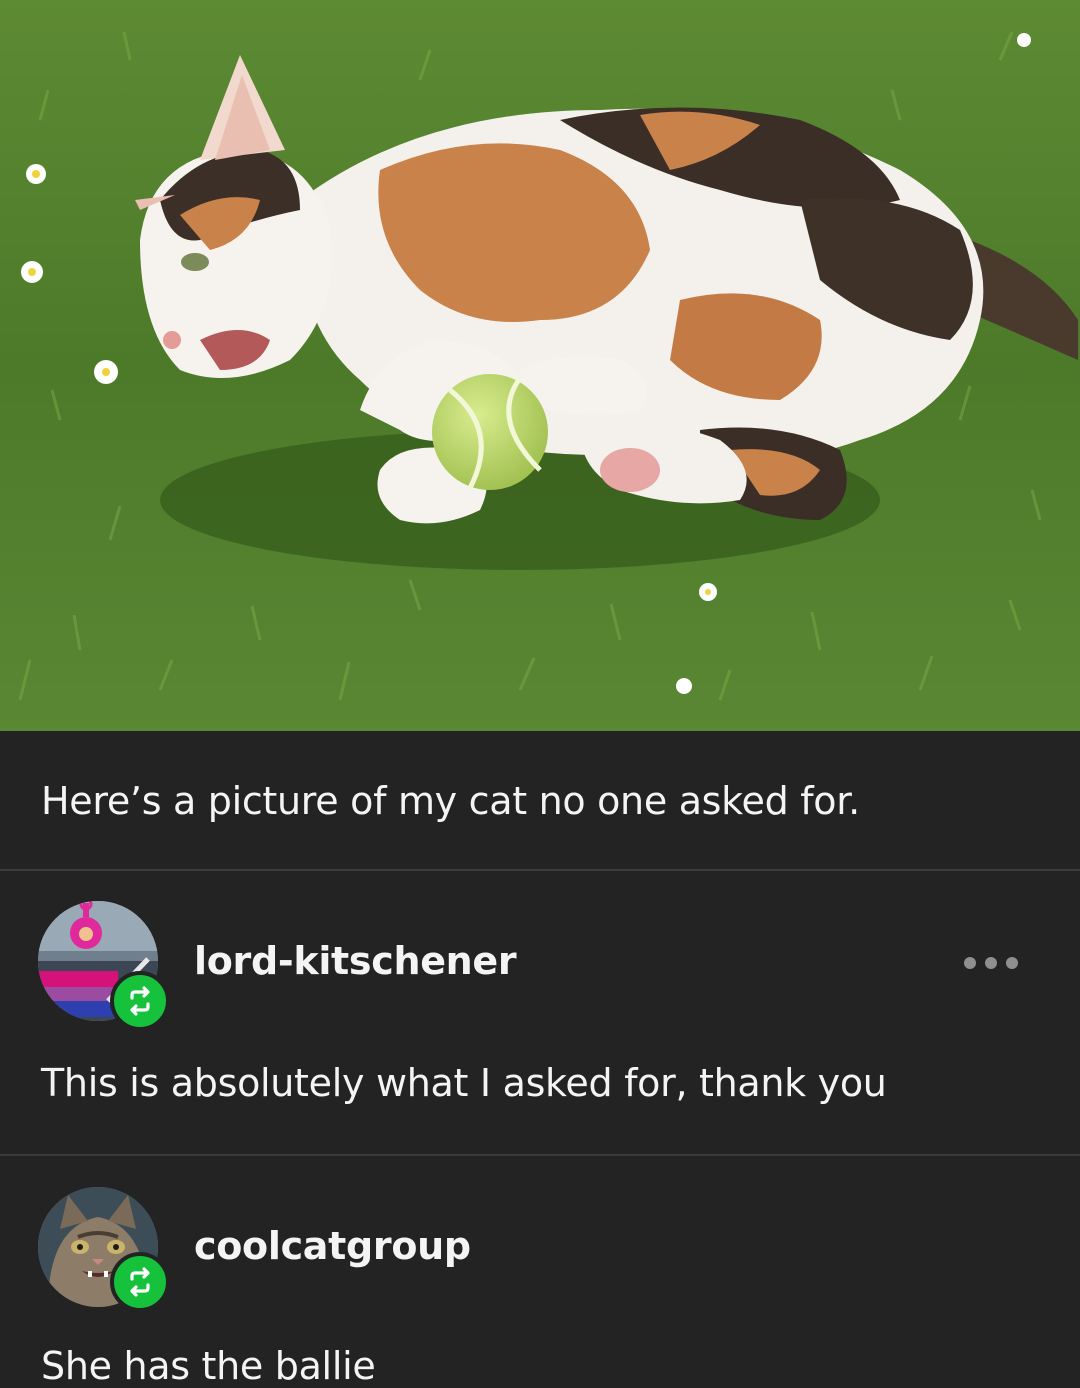  Describe the element at coordinates (490, 432) in the screenshot. I see `tennis-ball` at that location.